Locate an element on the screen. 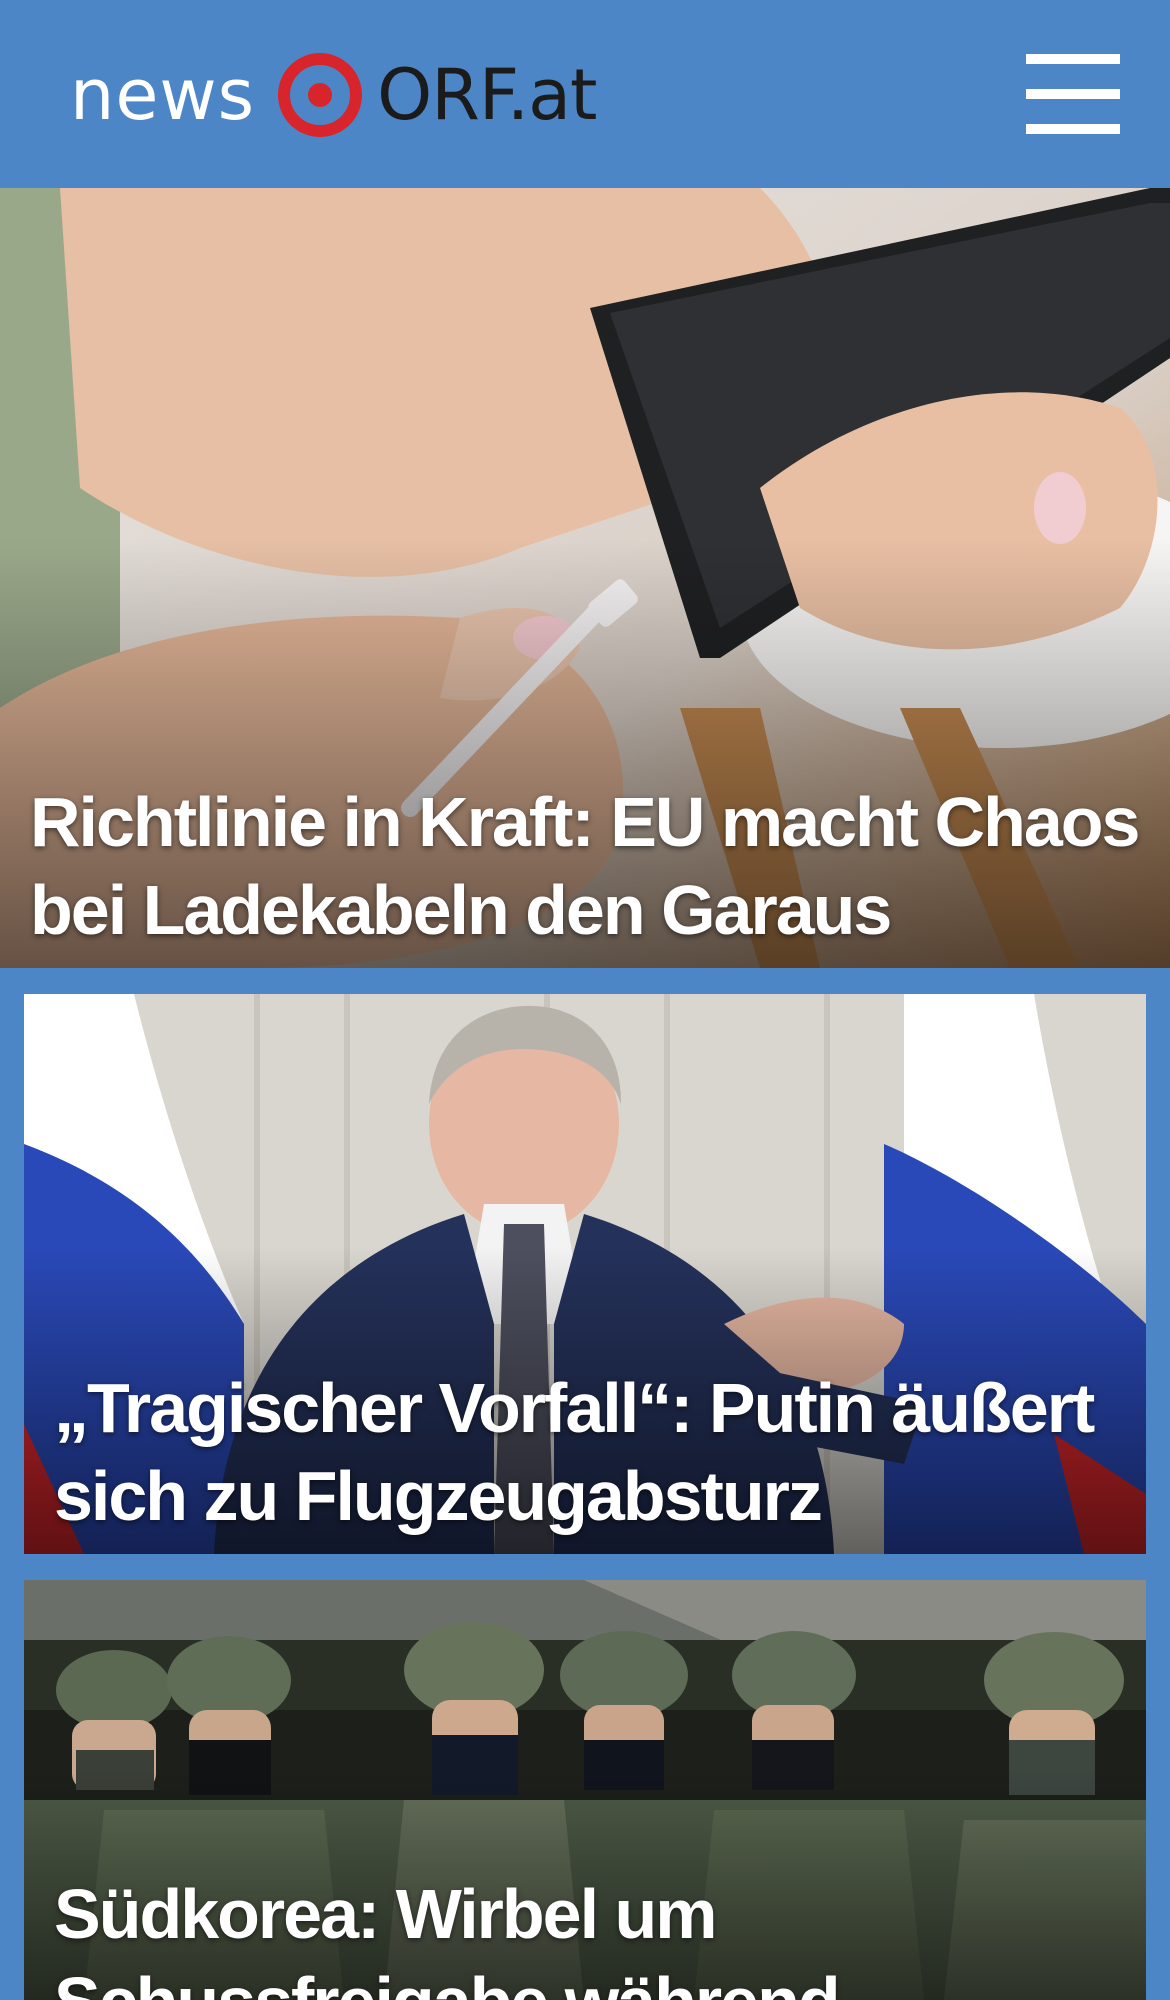  app-header: news ORF.at is located at coordinates (585, 94).